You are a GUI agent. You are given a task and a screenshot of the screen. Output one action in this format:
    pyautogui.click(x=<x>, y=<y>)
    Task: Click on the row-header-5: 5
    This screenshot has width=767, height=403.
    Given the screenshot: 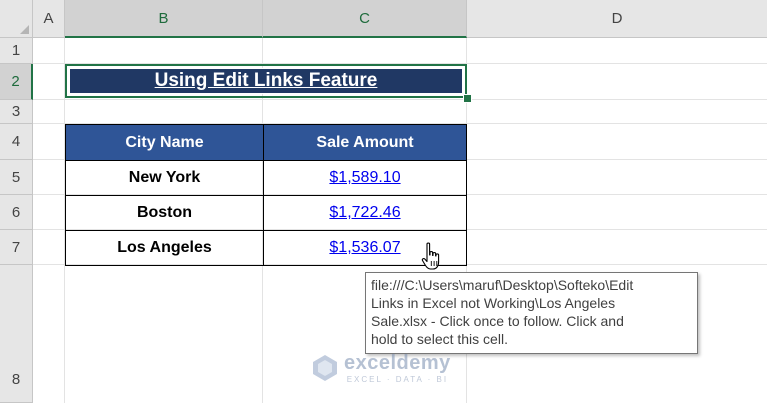 What is the action you would take?
    pyautogui.click(x=16, y=177)
    